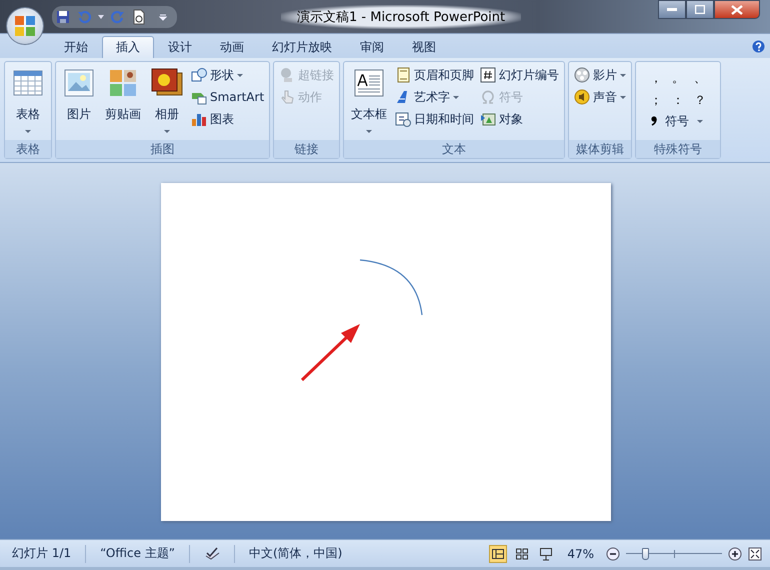 The height and width of the screenshot is (570, 770). Describe the element at coordinates (522, 553) in the screenshot. I see `slide-sorter-icon` at that location.